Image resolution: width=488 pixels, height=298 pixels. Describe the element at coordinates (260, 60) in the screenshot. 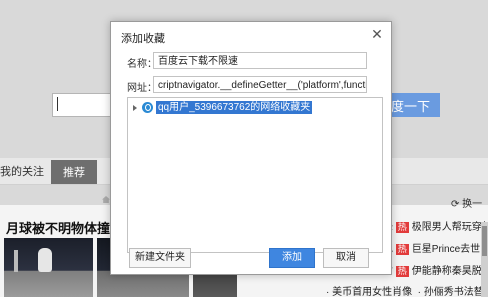

I see `name-field: 百度云下载不限速` at that location.